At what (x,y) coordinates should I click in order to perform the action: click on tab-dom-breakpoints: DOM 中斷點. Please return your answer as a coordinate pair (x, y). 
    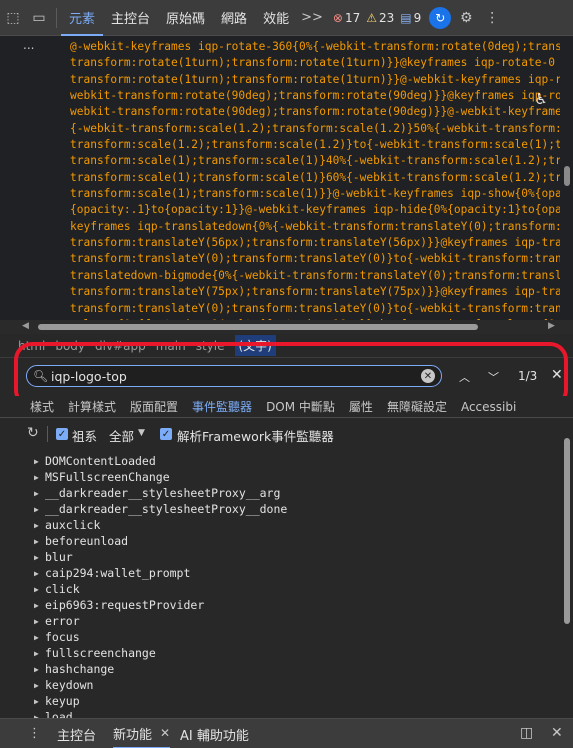
    Looking at the image, I should click on (300, 406).